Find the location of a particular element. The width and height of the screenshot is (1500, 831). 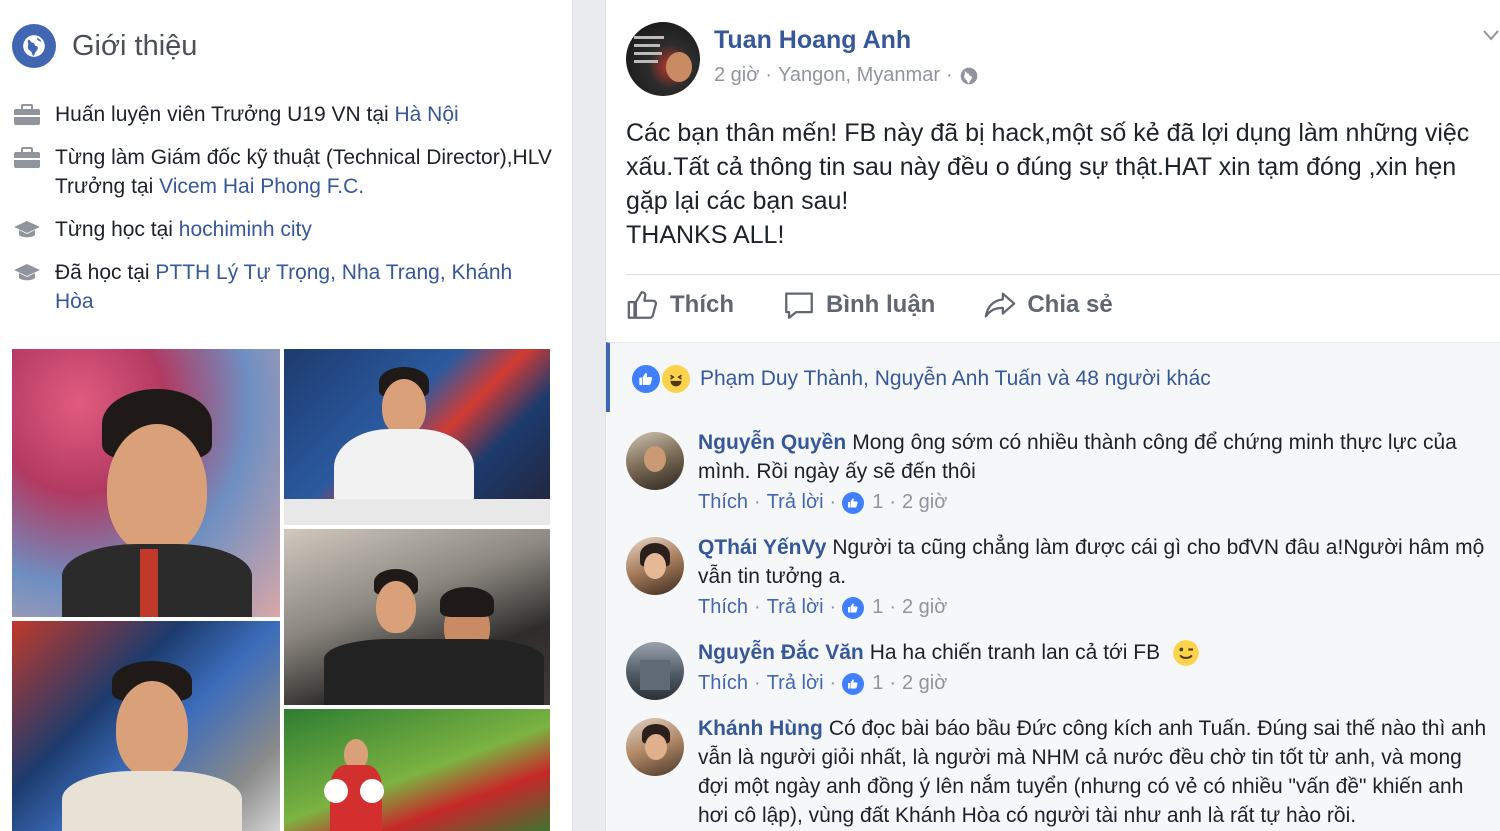

photo-meeting is located at coordinates (417, 617).